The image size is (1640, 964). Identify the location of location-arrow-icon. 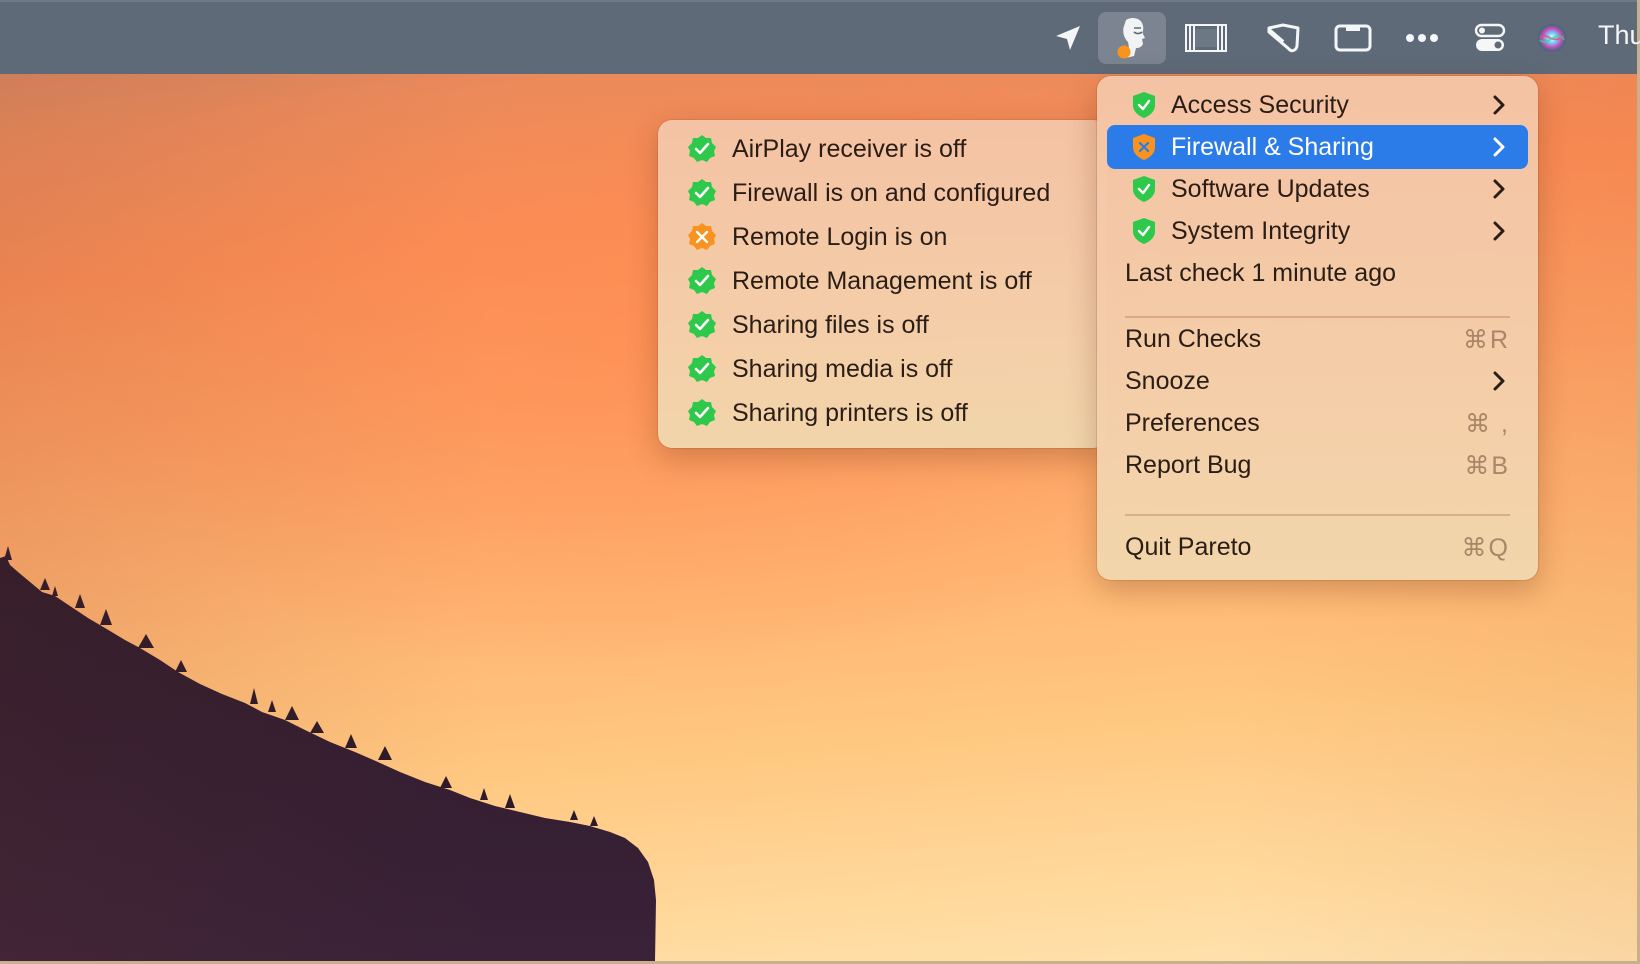
(1068, 38).